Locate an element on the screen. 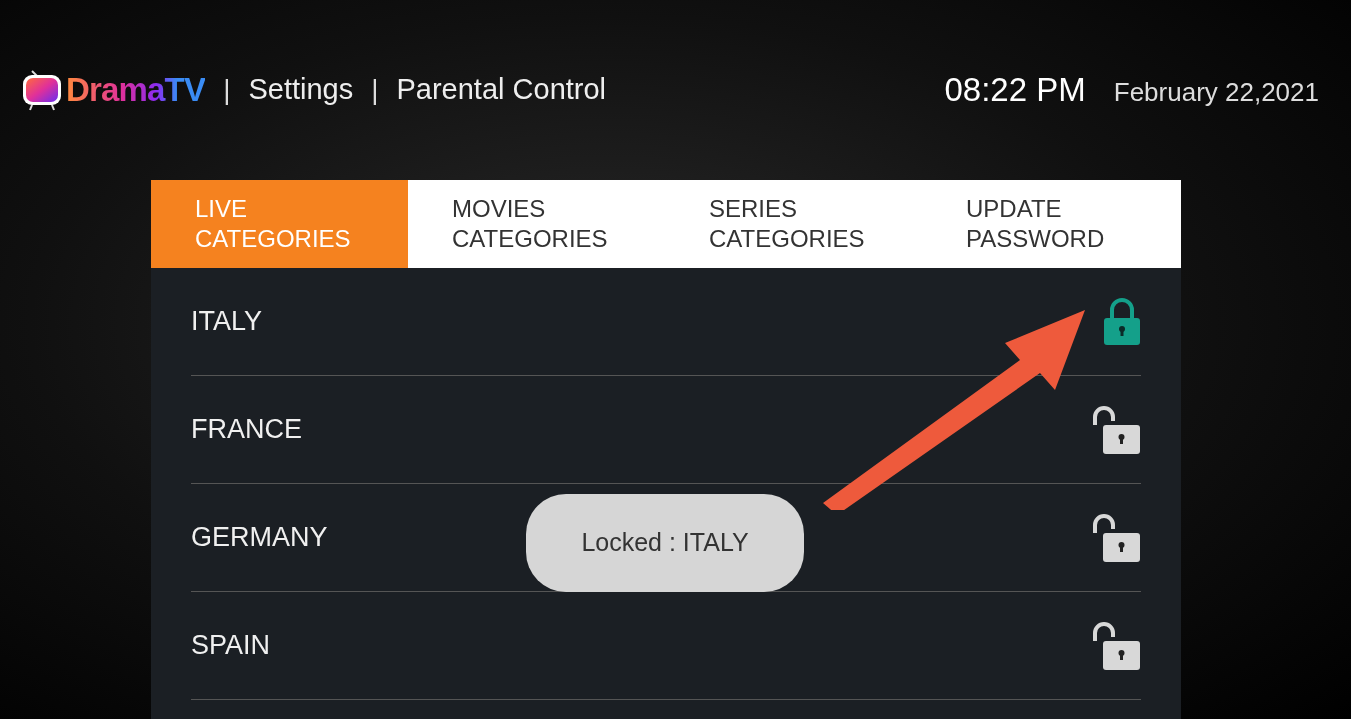 This screenshot has height=719, width=1351. category-name: SPAIN is located at coordinates (231, 645).